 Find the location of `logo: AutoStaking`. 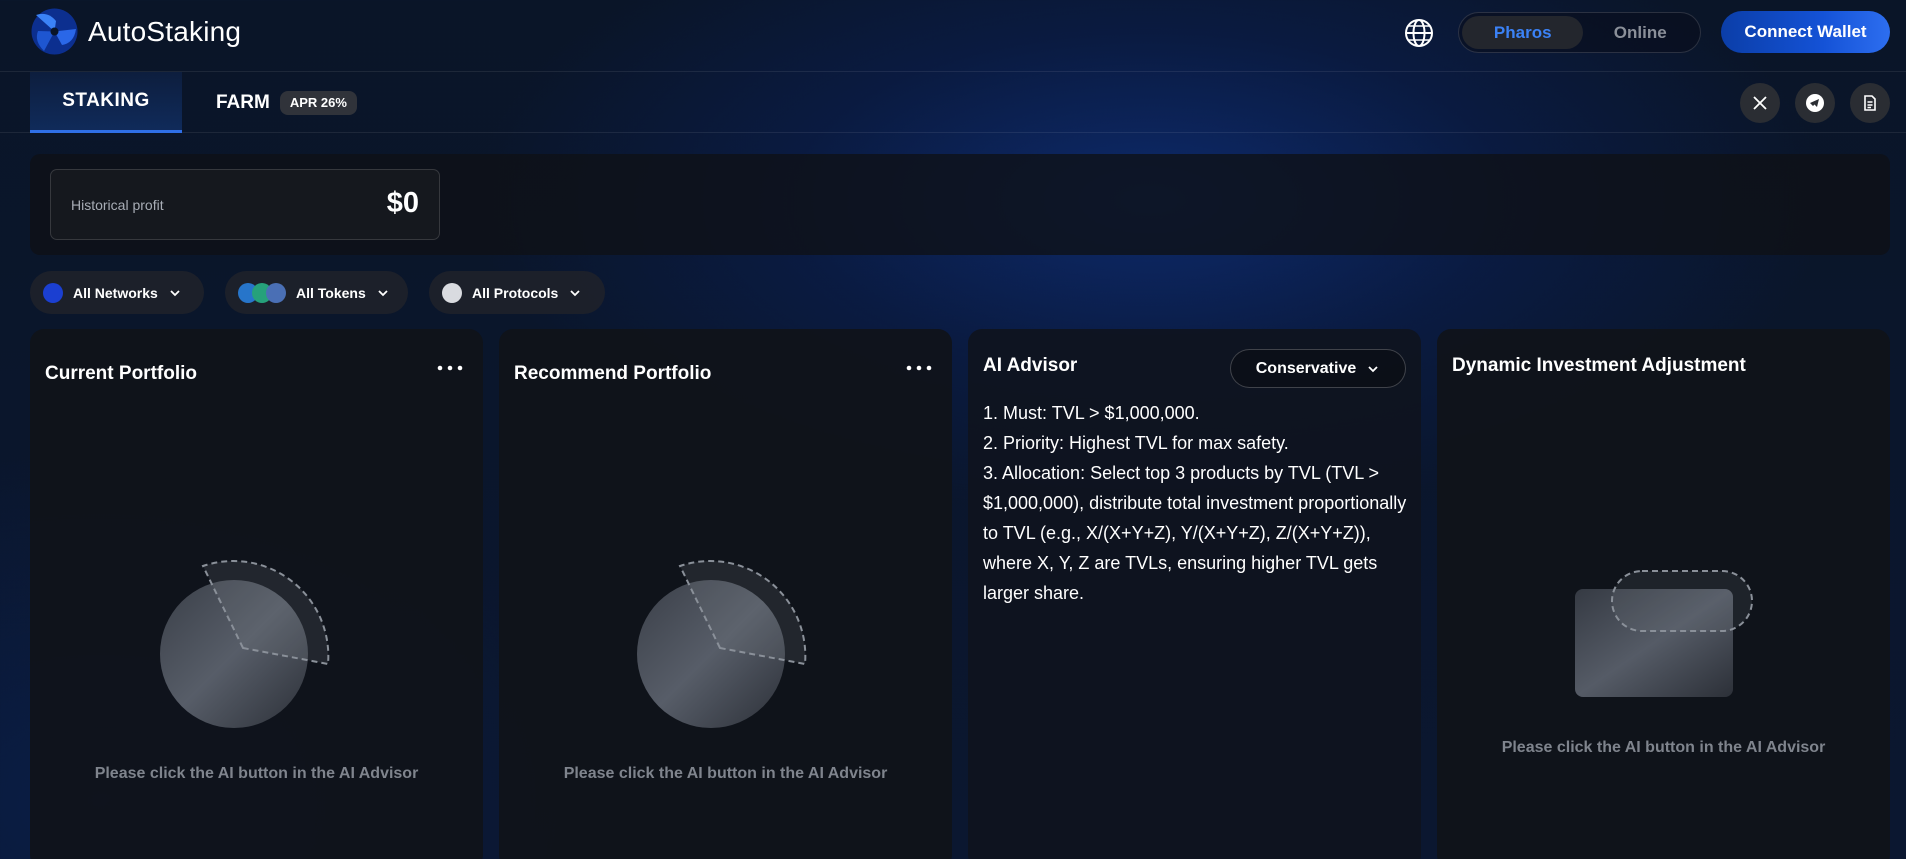

logo: AutoStaking is located at coordinates (135, 31).